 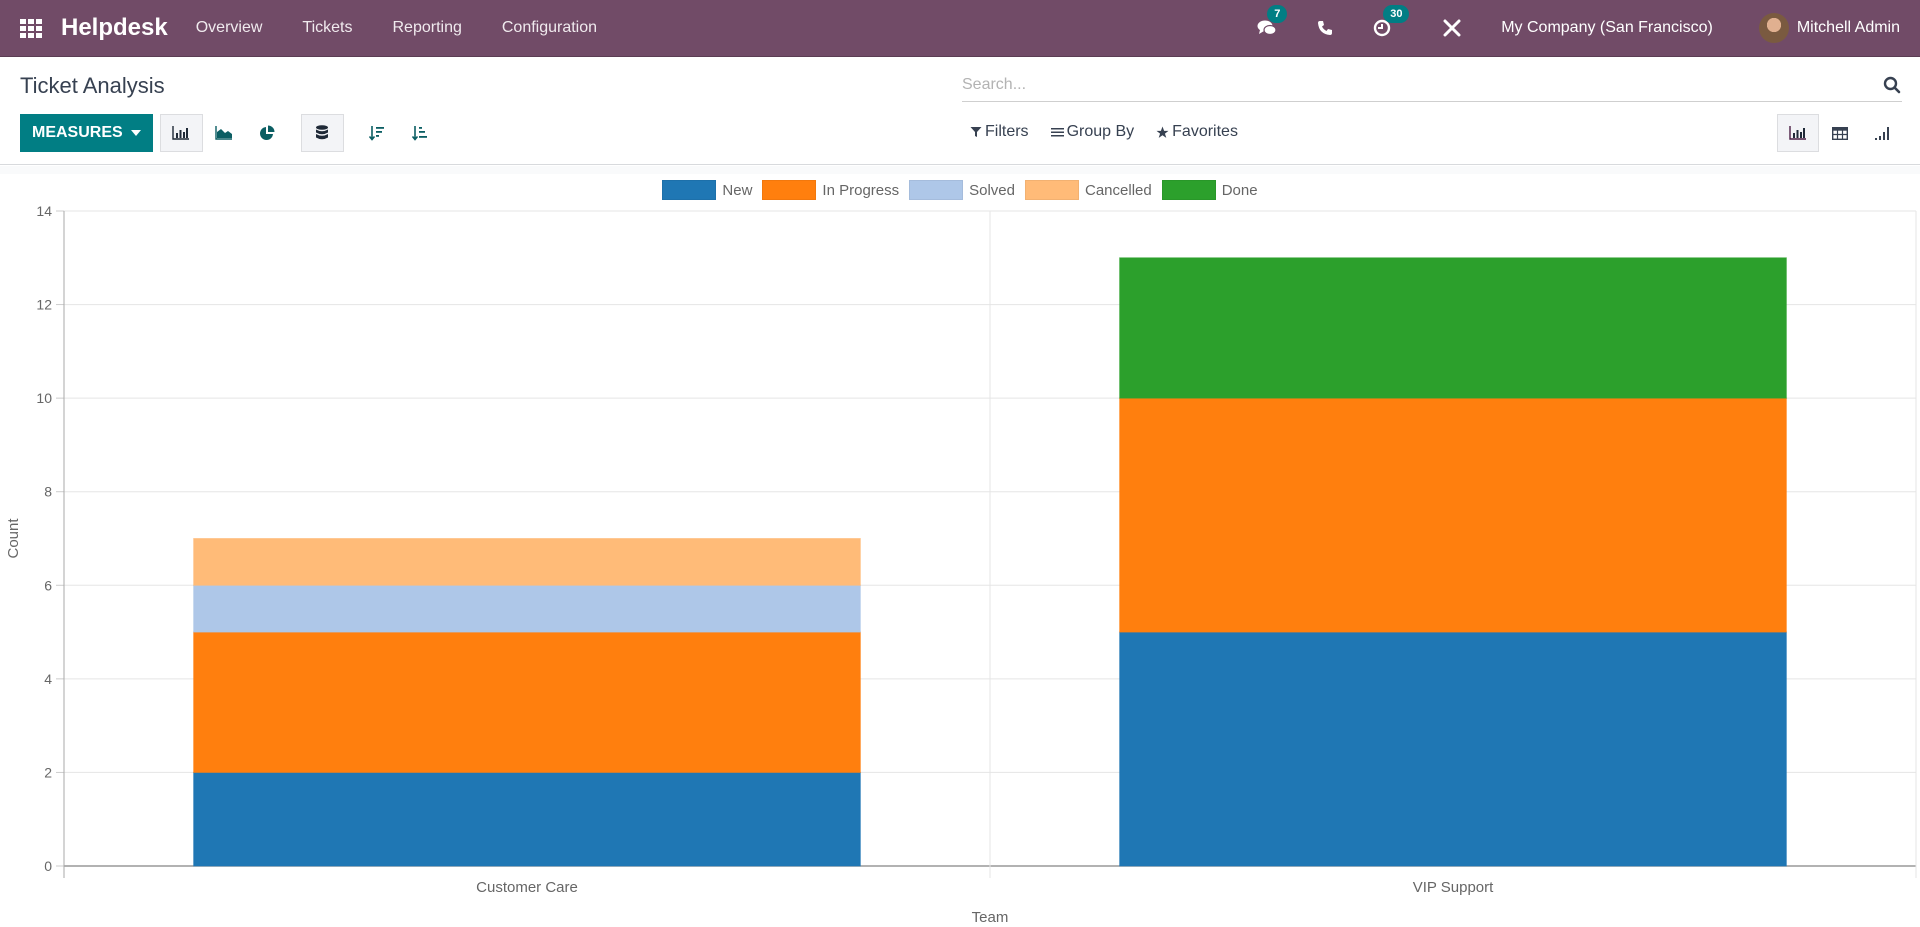 I want to click on stacked-toggle-button, so click(x=322, y=133).